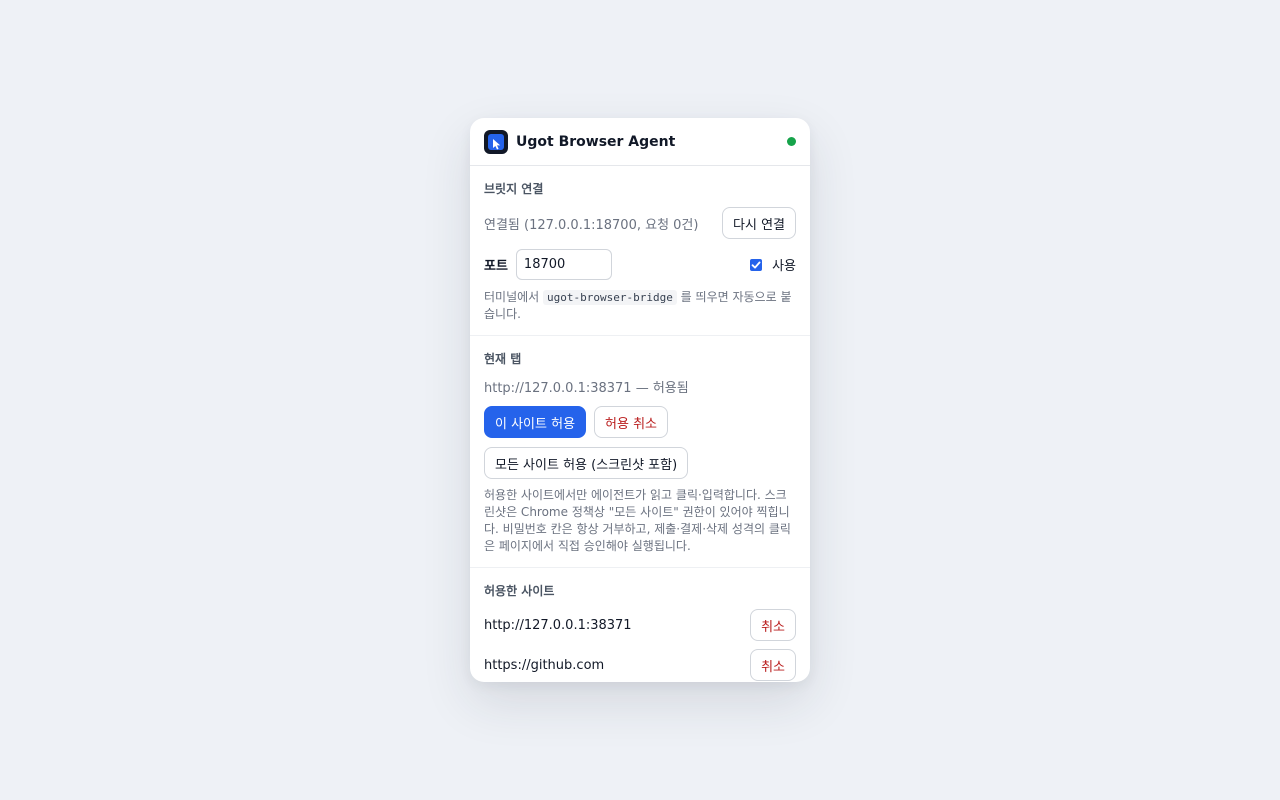 The width and height of the screenshot is (1280, 800). What do you see at coordinates (514, 297) in the screenshot?
I see `bridge-hint-text: 터미널에서` at bounding box center [514, 297].